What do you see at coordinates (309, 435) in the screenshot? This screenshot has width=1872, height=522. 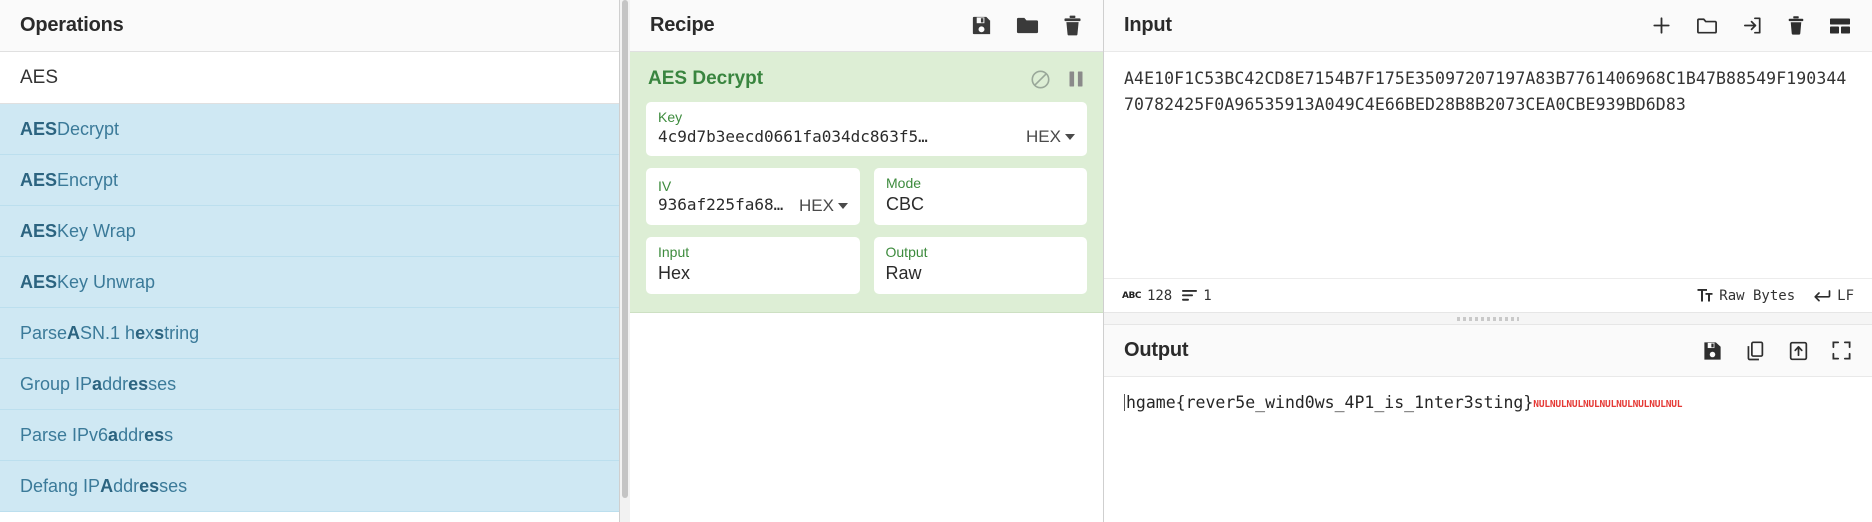 I see `operation-list-item: Parse IPv6 a ddr es s` at bounding box center [309, 435].